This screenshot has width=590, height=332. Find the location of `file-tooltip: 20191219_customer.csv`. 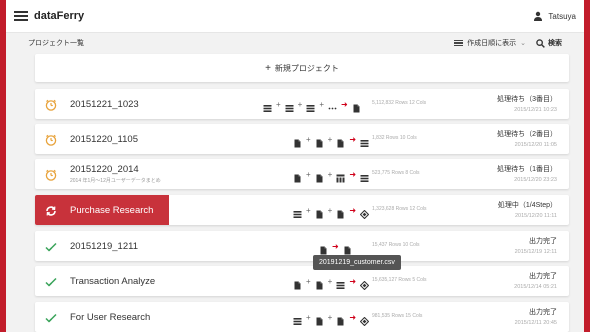

file-tooltip: 20191219_customer.csv is located at coordinates (357, 262).